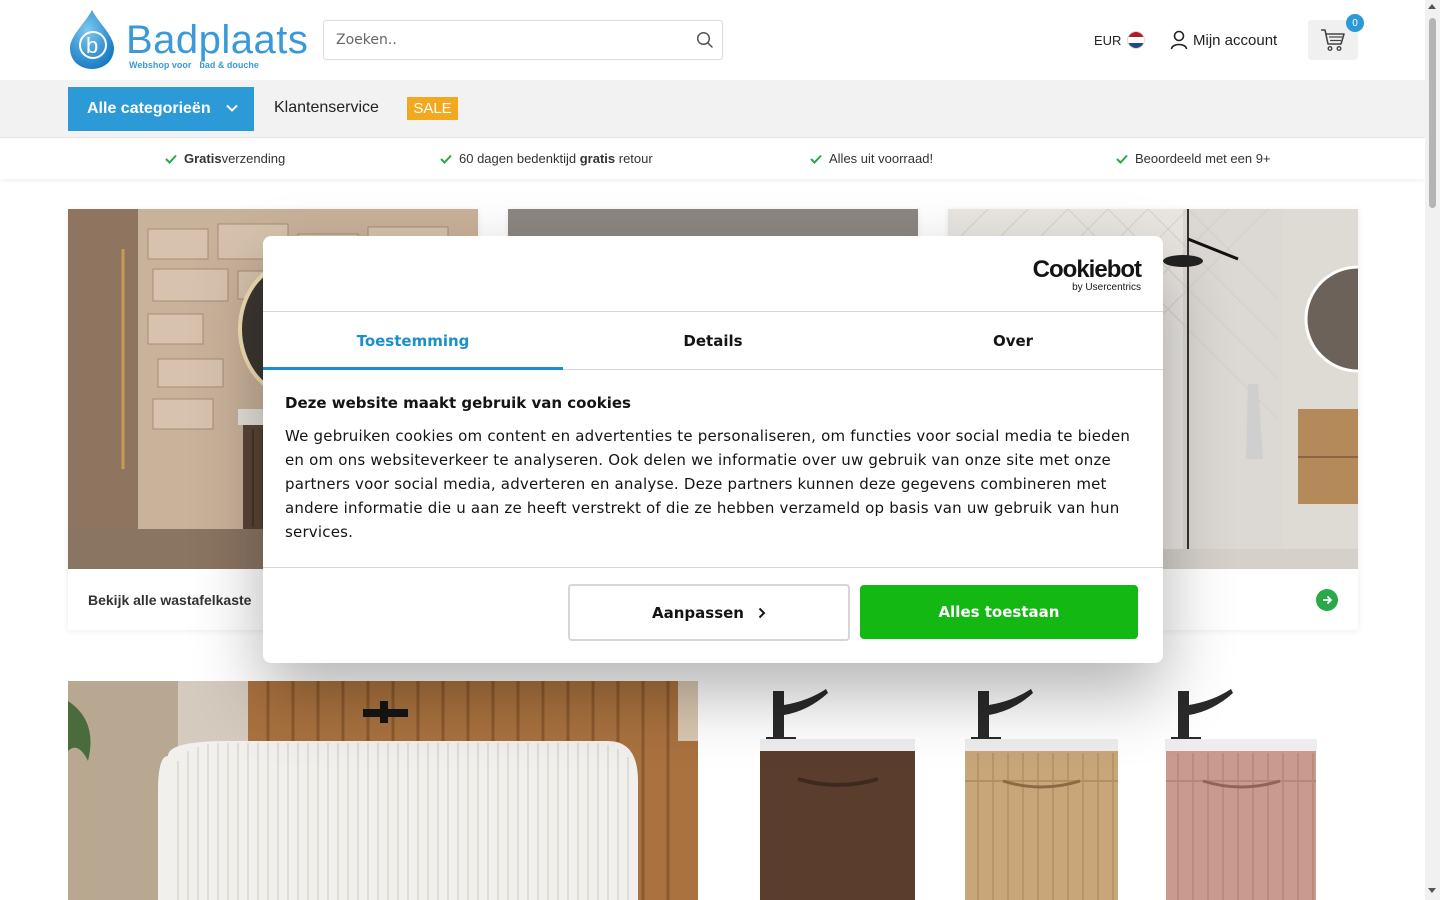 The height and width of the screenshot is (900, 1440). Describe the element at coordinates (519, 158) in the screenshot. I see `usp-text: 60 dagen bedenktijd` at that location.